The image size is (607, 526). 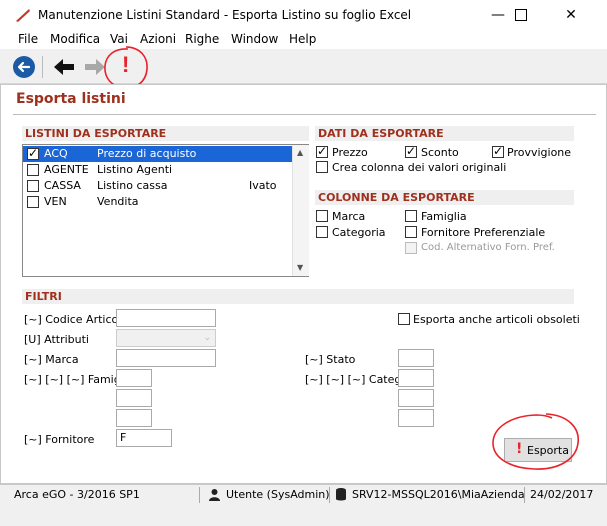 I want to click on filtri-header: FILTRI, so click(x=298, y=296).